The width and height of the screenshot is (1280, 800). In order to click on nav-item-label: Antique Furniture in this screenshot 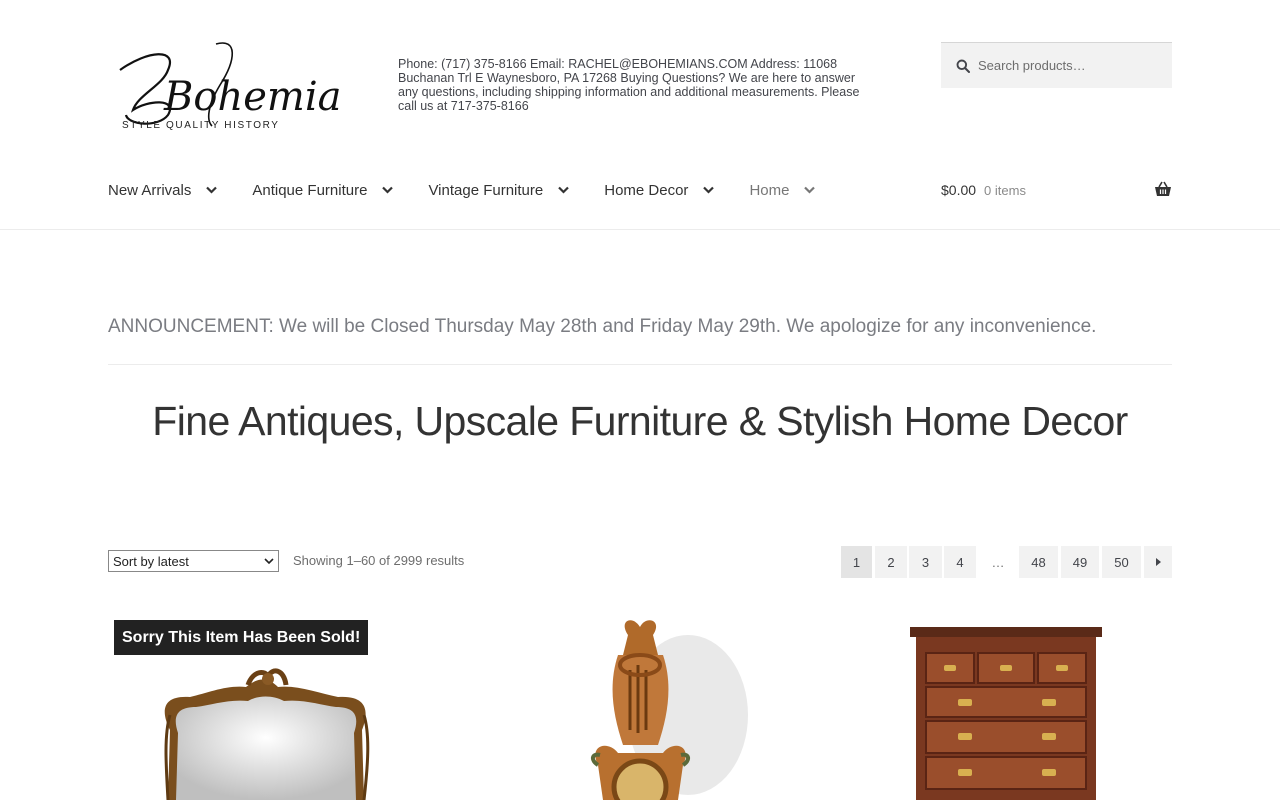, I will do `click(310, 190)`.